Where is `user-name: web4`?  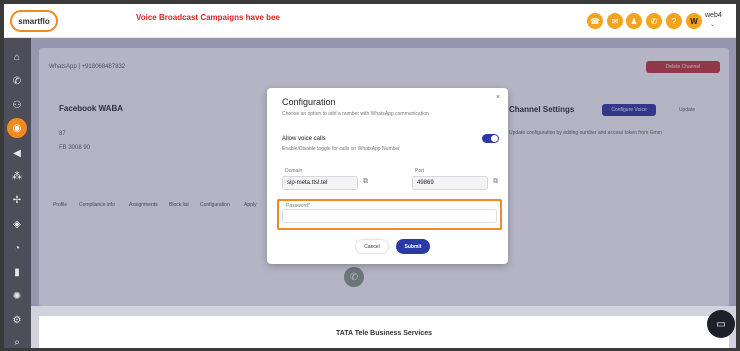
user-name: web4 is located at coordinates (713, 15).